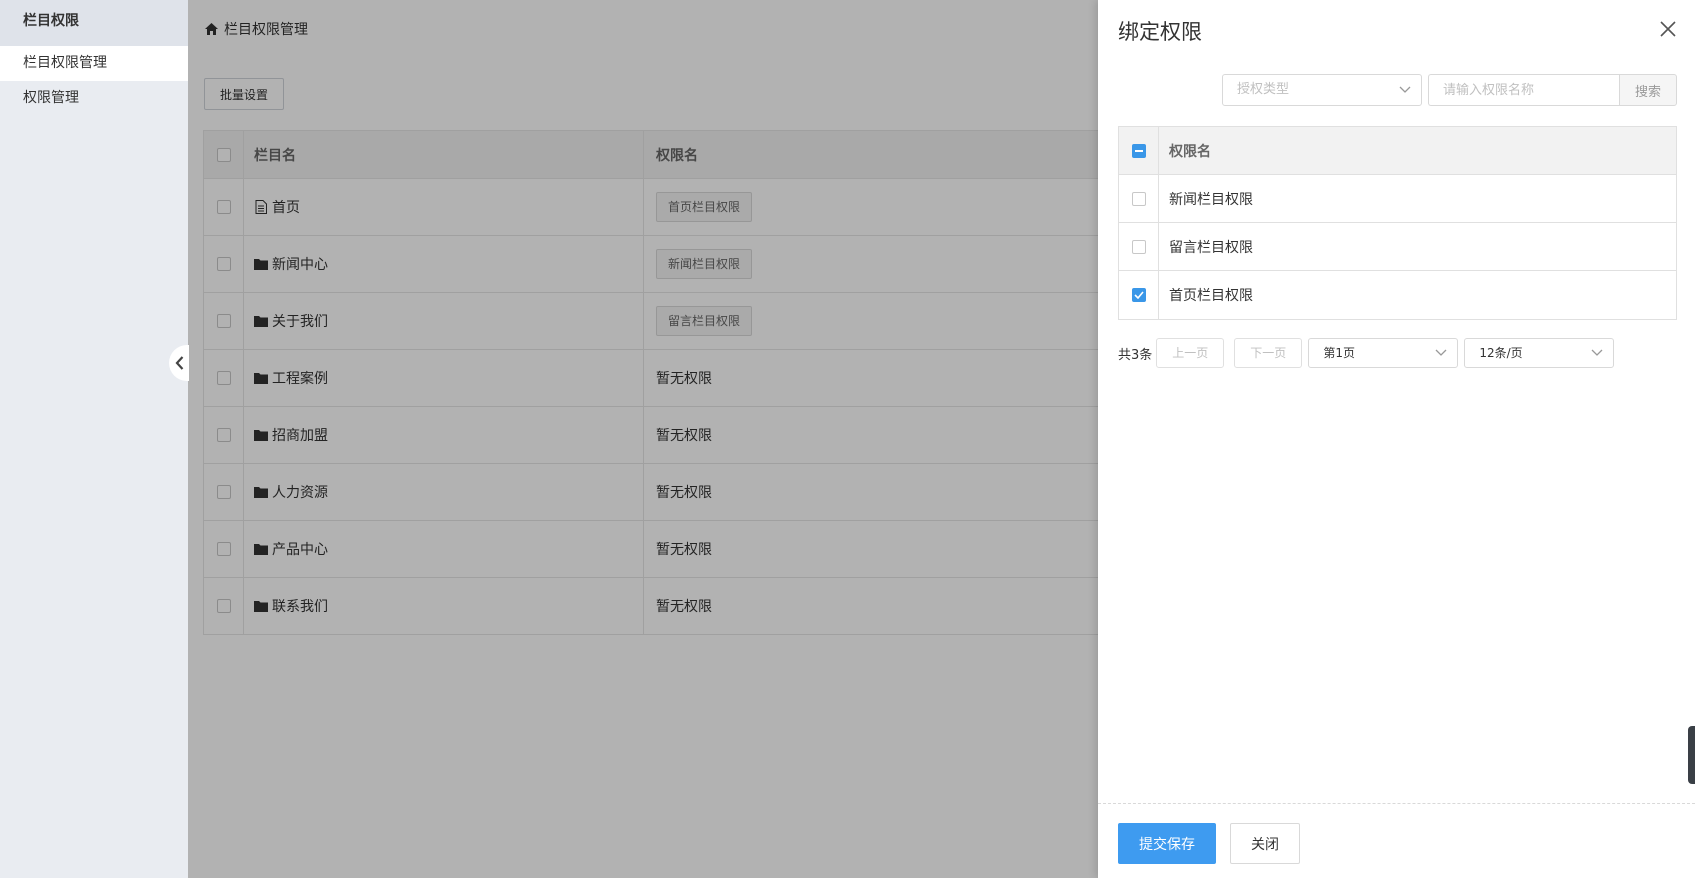 This screenshot has width=1695, height=878. What do you see at coordinates (1691, 755) in the screenshot?
I see `floating-side-handle` at bounding box center [1691, 755].